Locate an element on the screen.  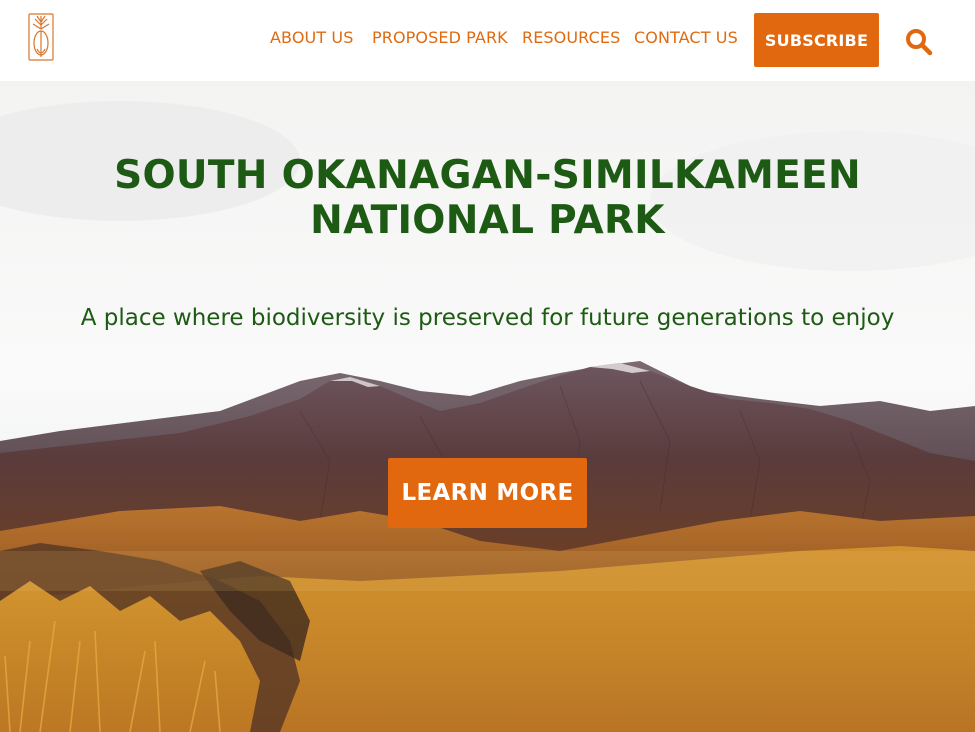
search-button is located at coordinates (919, 42).